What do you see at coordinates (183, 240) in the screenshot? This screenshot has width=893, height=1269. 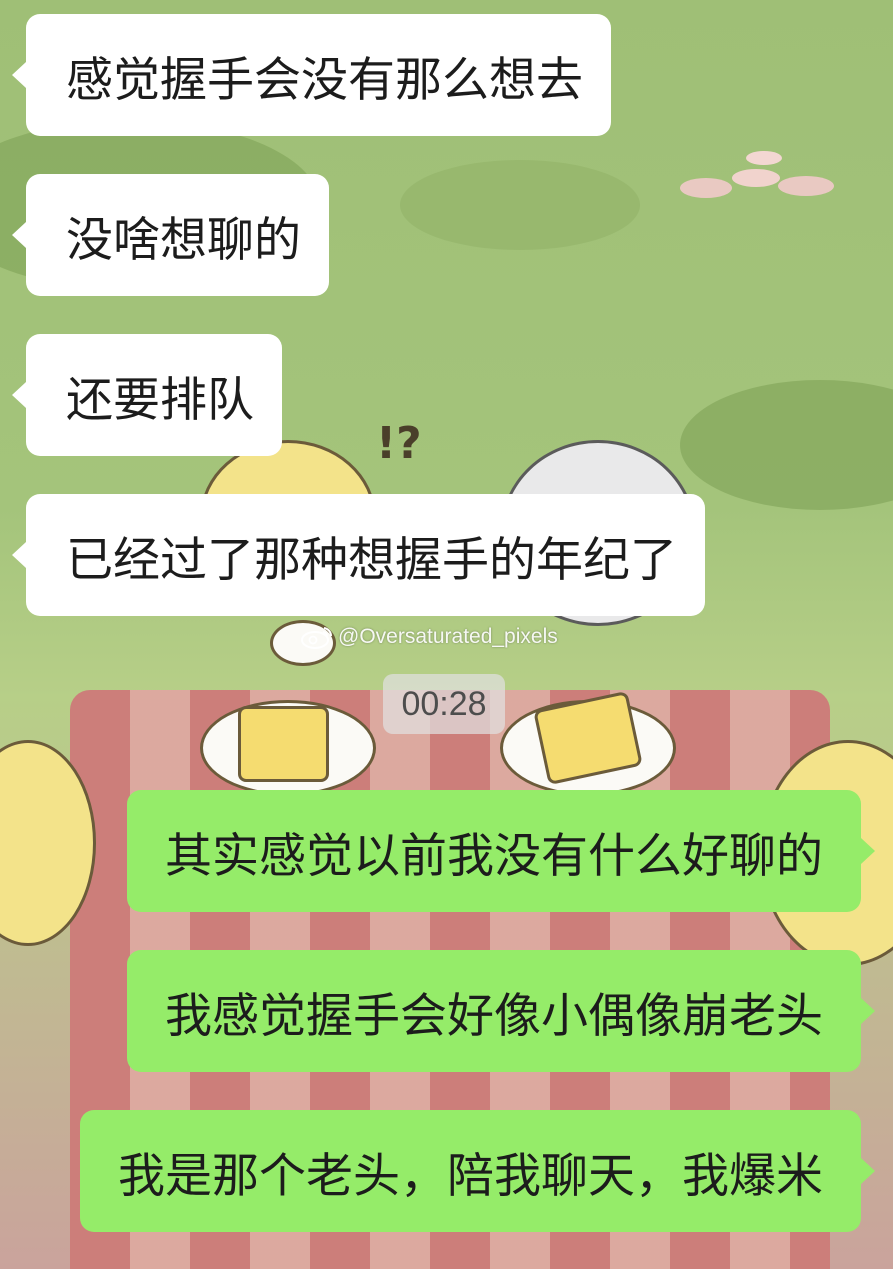 I see `message-text: 没啥想聊的` at bounding box center [183, 240].